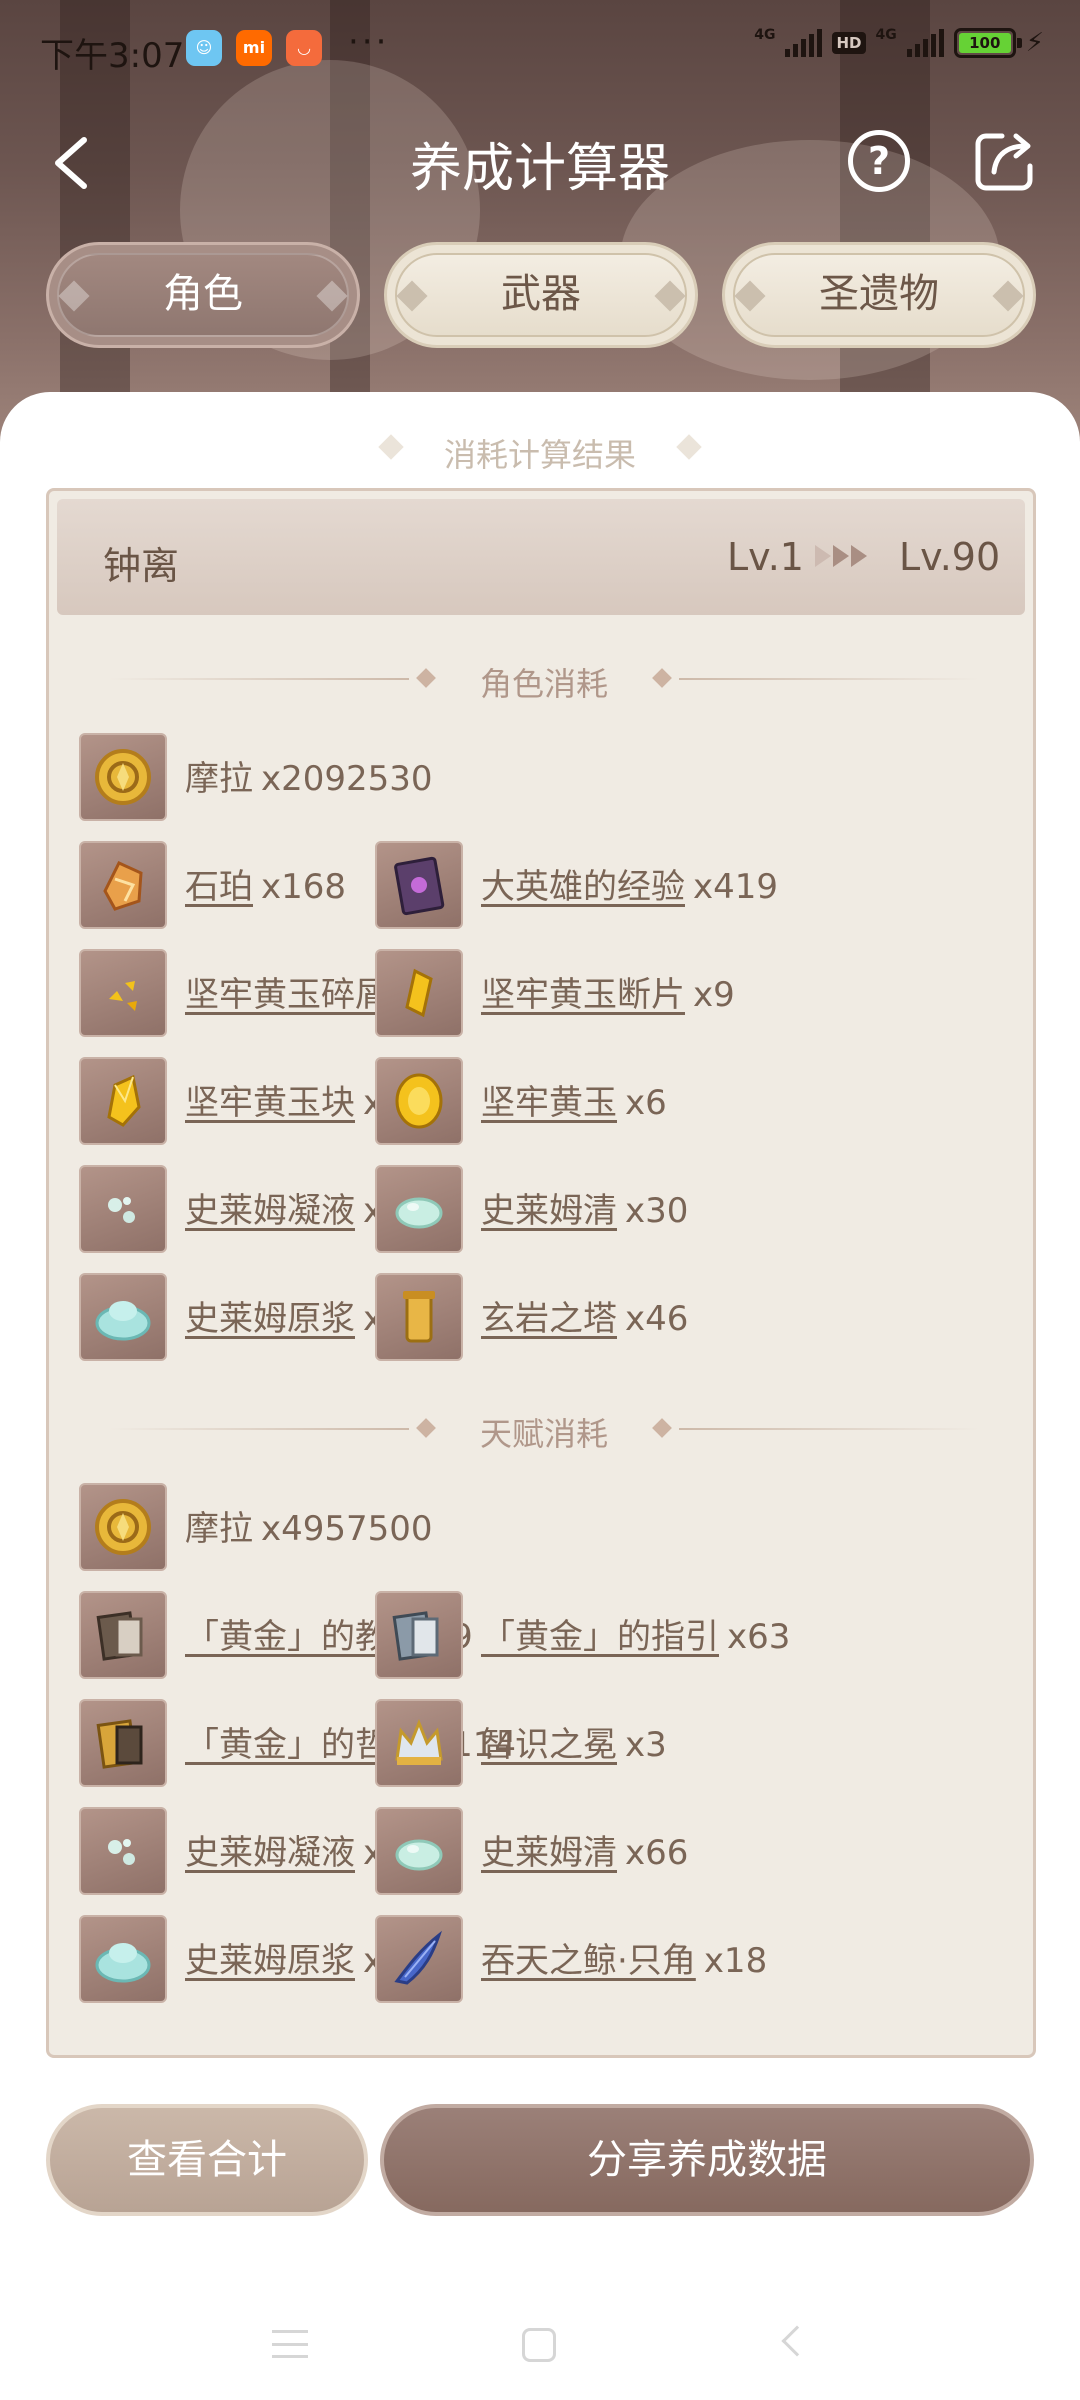  What do you see at coordinates (714, 995) in the screenshot?
I see `material-quantity: x9` at bounding box center [714, 995].